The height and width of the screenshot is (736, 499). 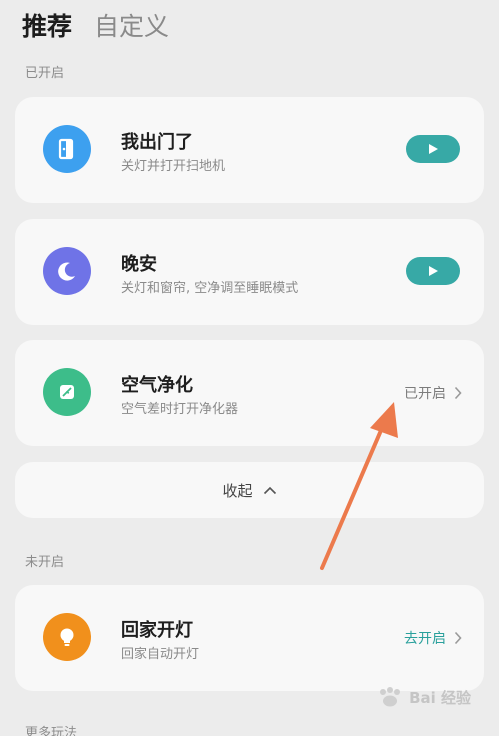 What do you see at coordinates (160, 654) in the screenshot?
I see `scene-subtitle: 回家自动开灯` at bounding box center [160, 654].